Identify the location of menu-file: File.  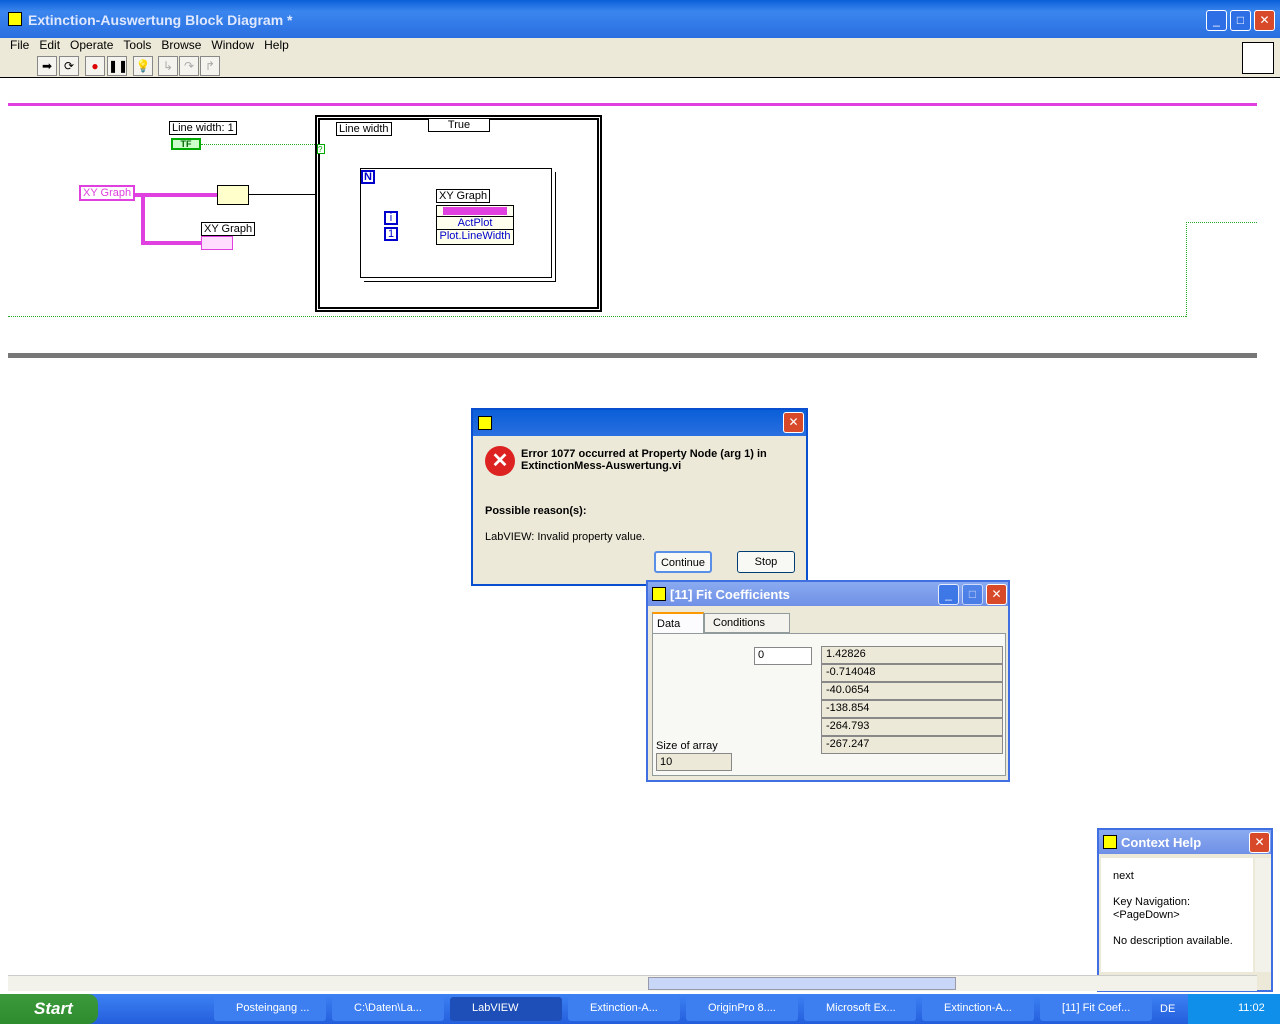
(19, 45).